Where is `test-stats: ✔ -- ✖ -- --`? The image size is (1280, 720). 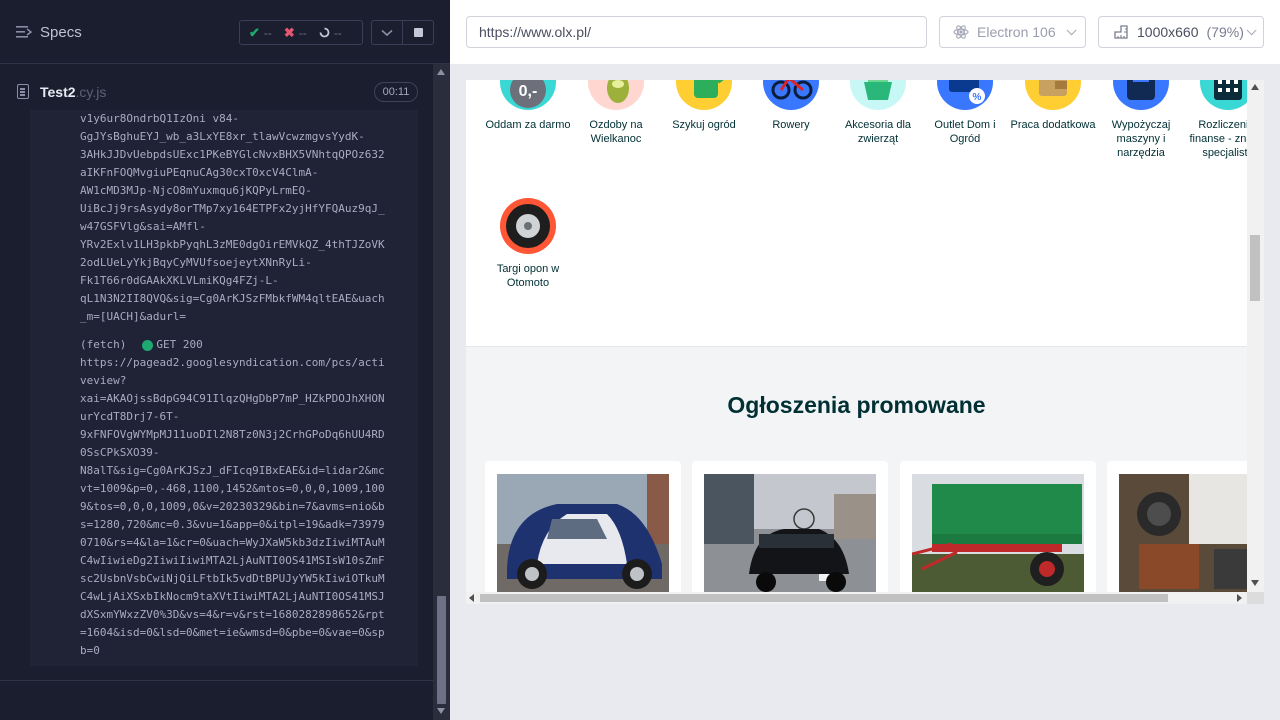 test-stats: ✔ -- ✖ -- -- is located at coordinates (301, 32).